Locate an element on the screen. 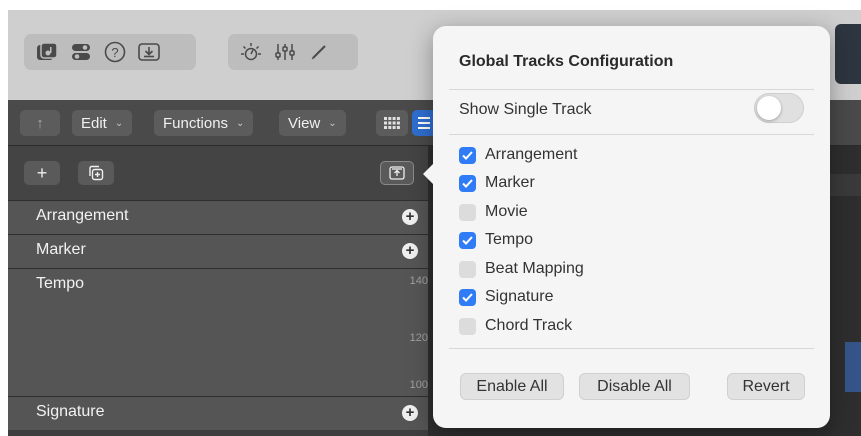 This screenshot has height=436, width=861. tempo-tick-140: 140 is located at coordinates (418, 281).